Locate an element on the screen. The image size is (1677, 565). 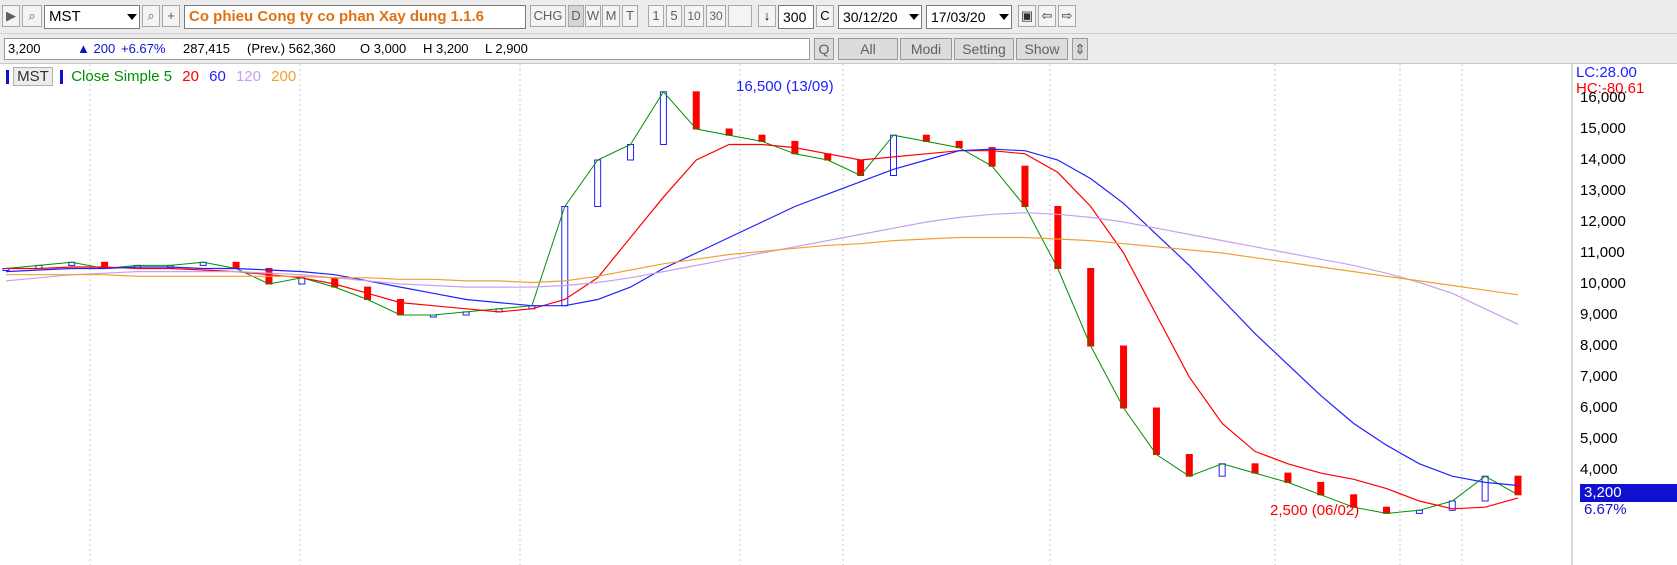
c-button: C is located at coordinates (825, 16).